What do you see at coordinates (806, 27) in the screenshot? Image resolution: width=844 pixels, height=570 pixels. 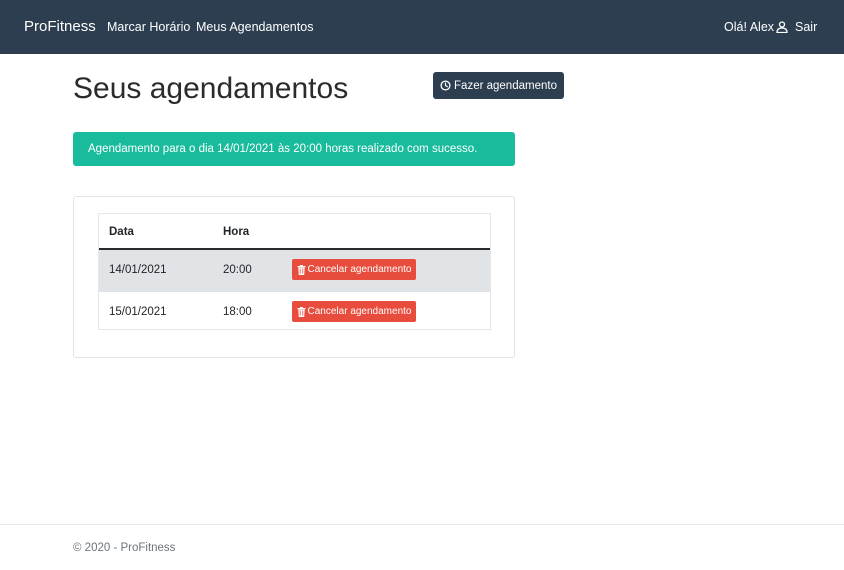 I see `logout-link: Sair` at bounding box center [806, 27].